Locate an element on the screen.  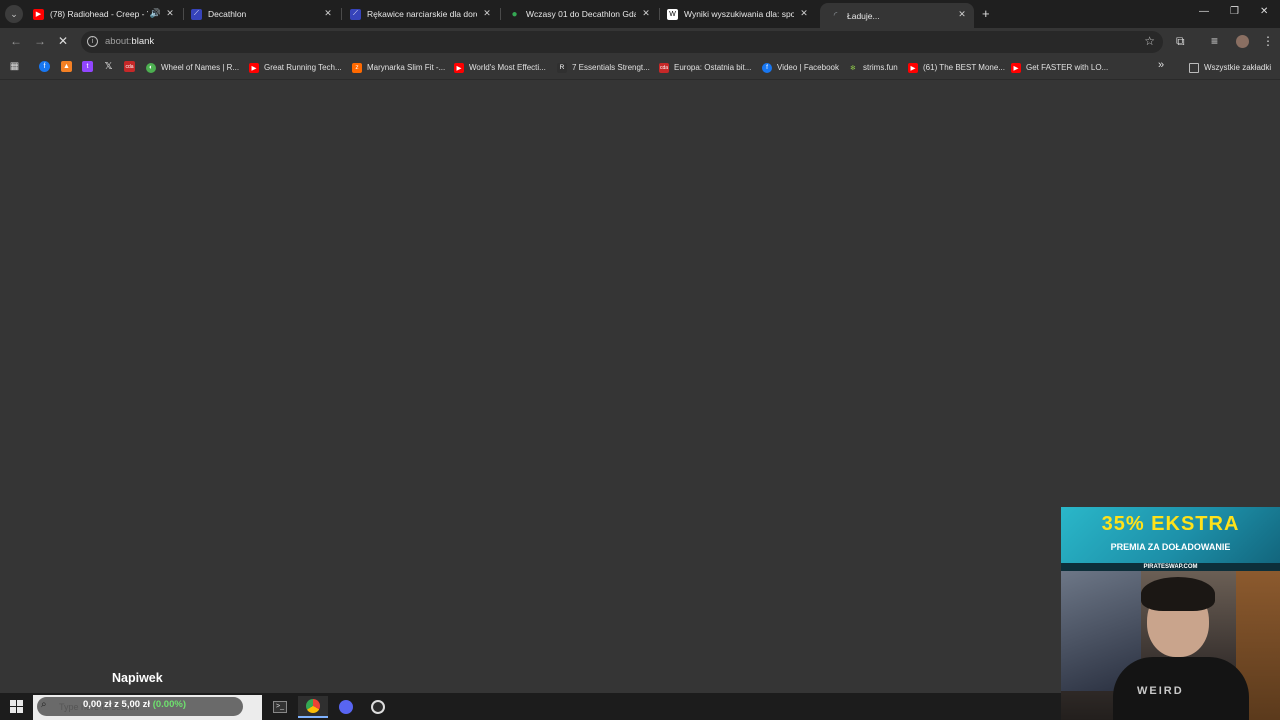
tip-label: Napiwek is located at coordinates (137, 678).